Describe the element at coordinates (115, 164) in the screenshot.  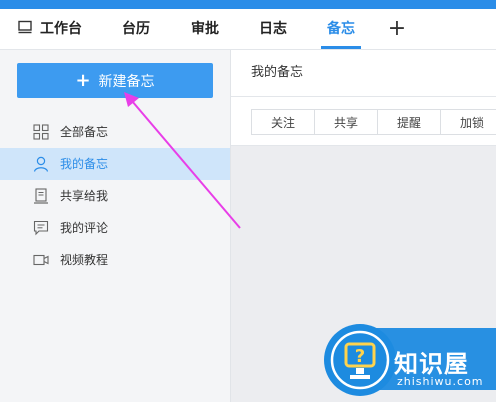
I see `sidebar-item-my-memos: 我的备忘` at that location.